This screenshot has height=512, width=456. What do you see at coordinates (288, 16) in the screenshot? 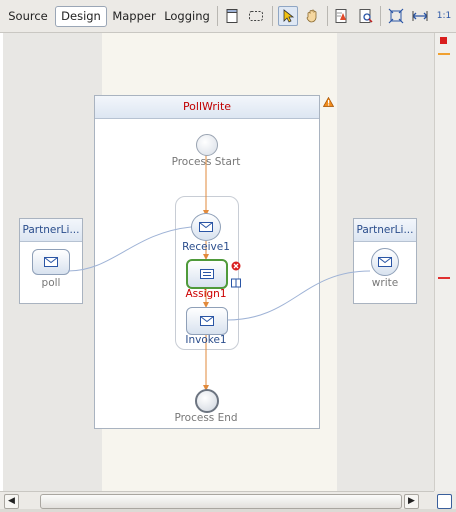
I see `pointer-icon` at bounding box center [288, 16].